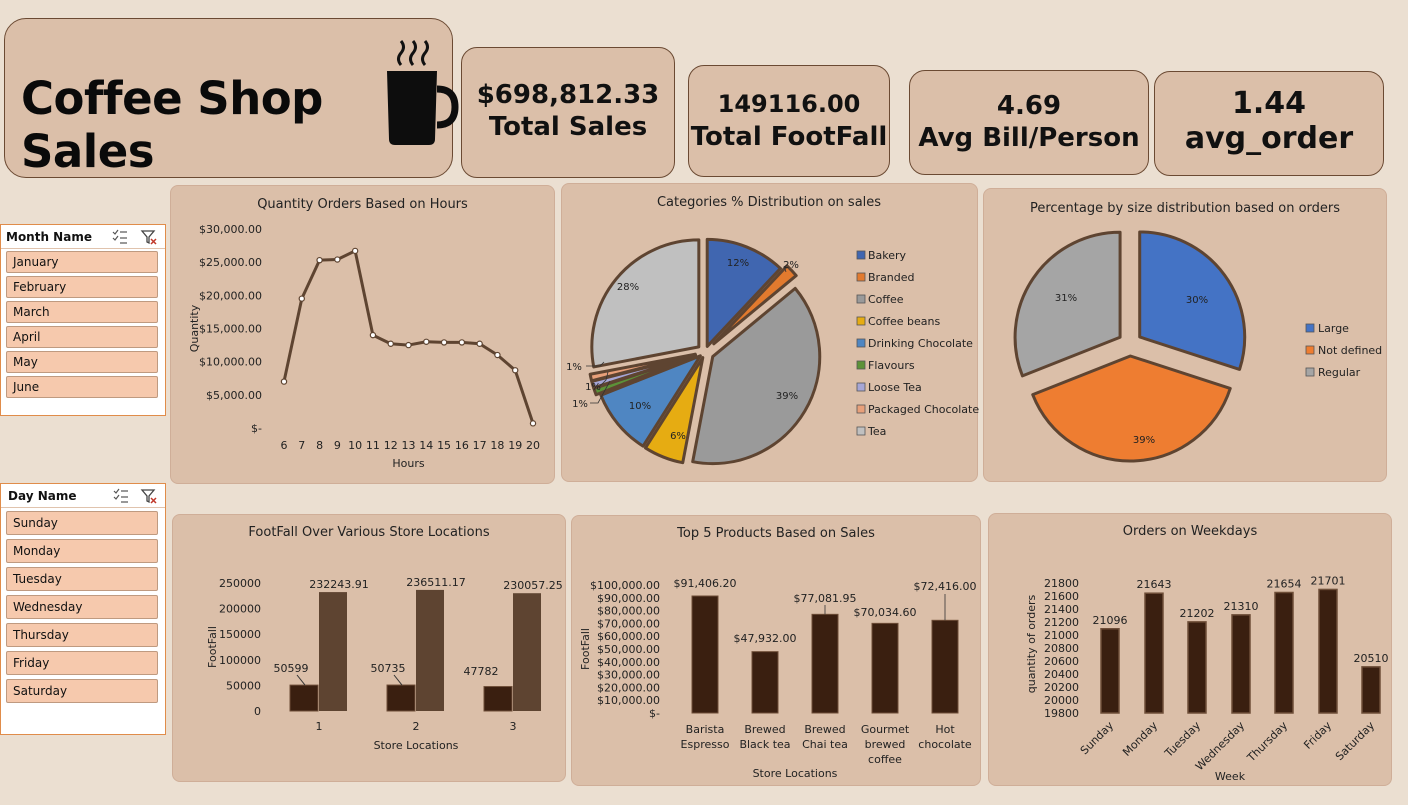  What do you see at coordinates (82, 691) in the screenshot?
I see `slicer-item-saturday: Saturday` at bounding box center [82, 691].